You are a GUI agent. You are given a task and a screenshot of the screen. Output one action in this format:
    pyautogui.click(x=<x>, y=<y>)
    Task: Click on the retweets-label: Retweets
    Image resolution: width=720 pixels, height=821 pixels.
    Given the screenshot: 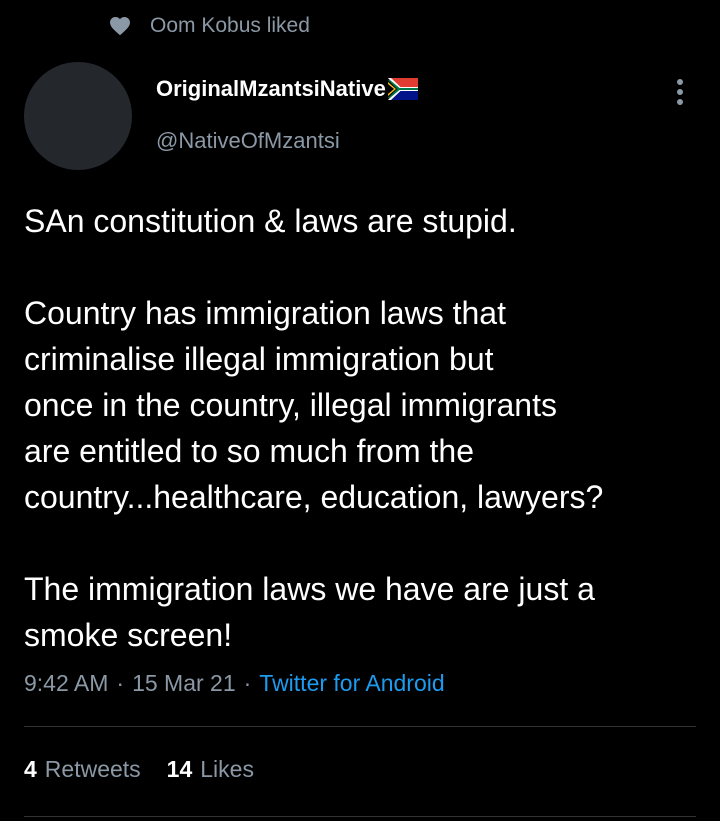 What is the action you would take?
    pyautogui.click(x=92, y=769)
    